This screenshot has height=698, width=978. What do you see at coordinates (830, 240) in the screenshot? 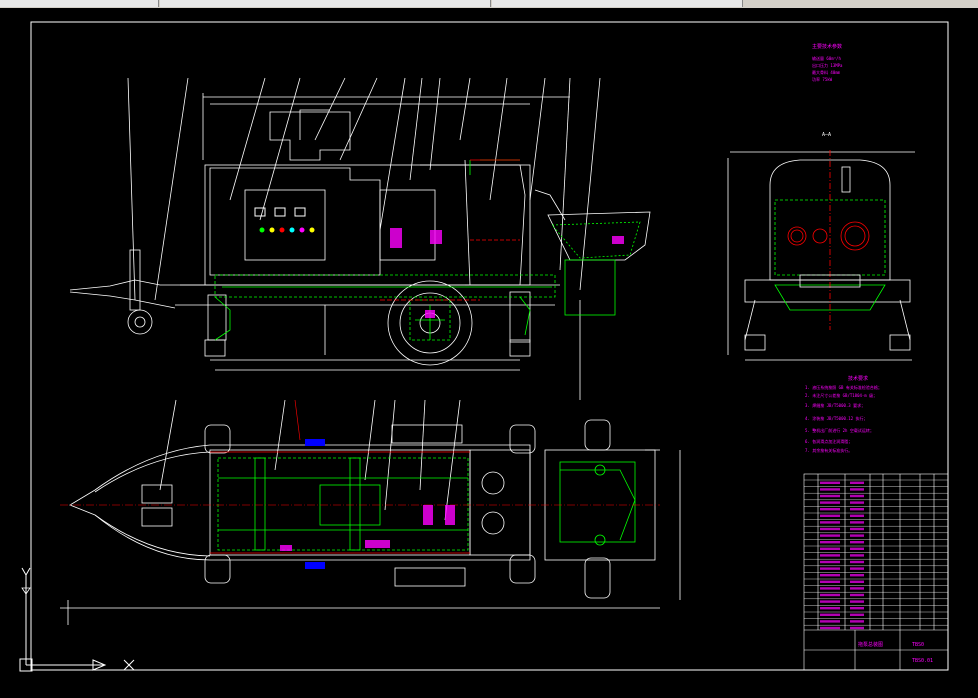
I see `side-view-hidden` at bounding box center [830, 240].